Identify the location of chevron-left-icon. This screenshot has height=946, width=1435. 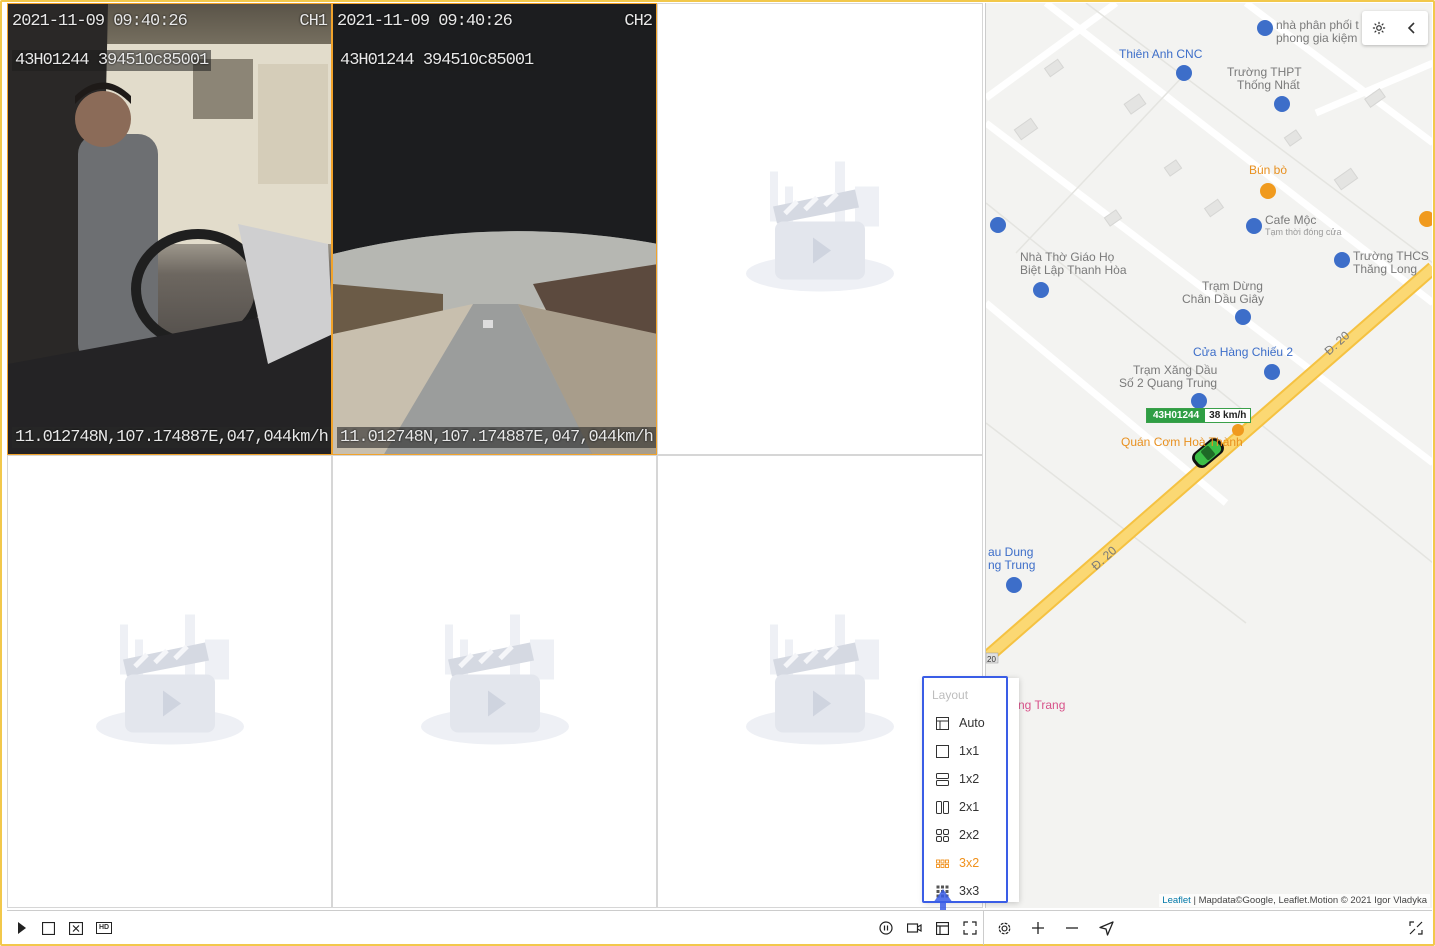
(1411, 28).